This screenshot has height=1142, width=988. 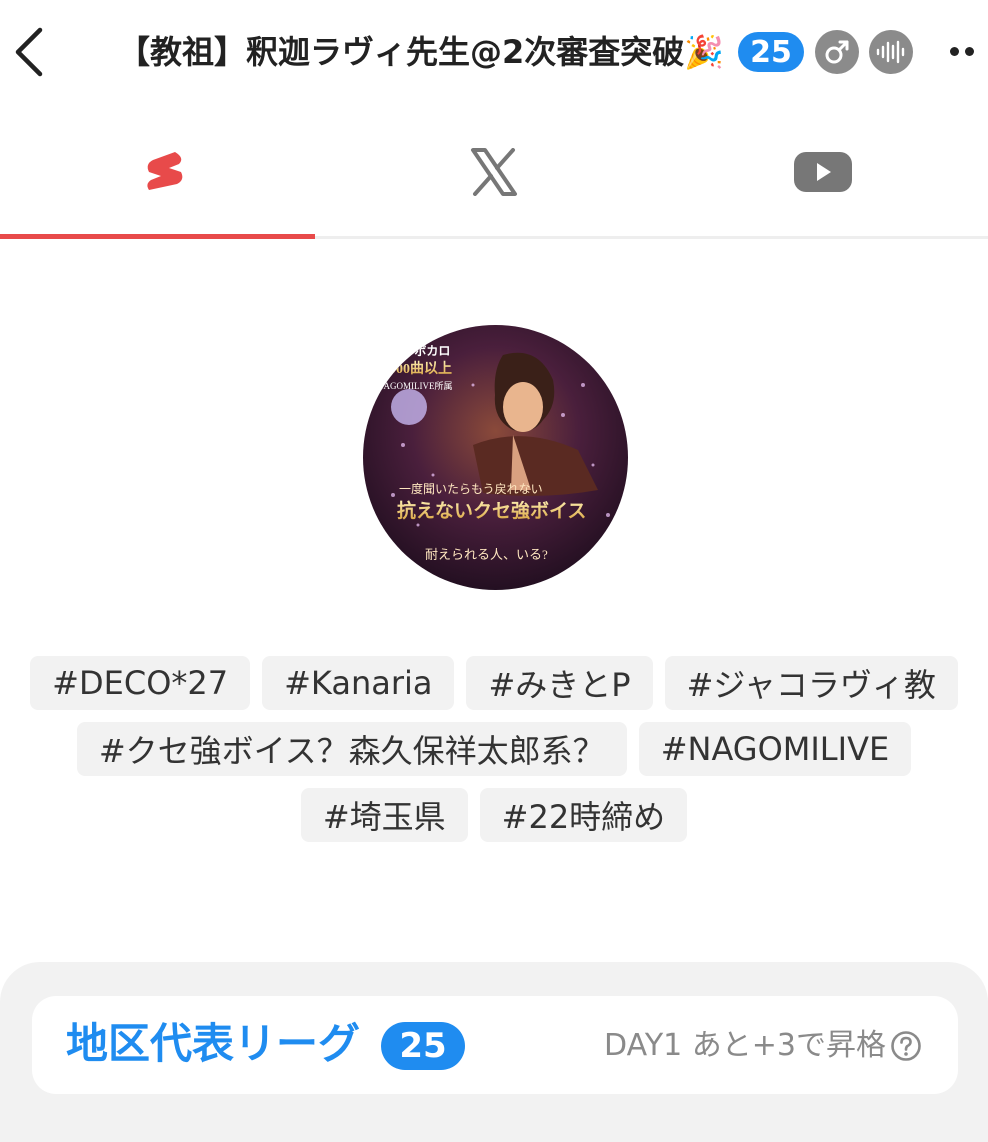 I want to click on avatar-text-1: ン/ボカロ, so click(x=424, y=350).